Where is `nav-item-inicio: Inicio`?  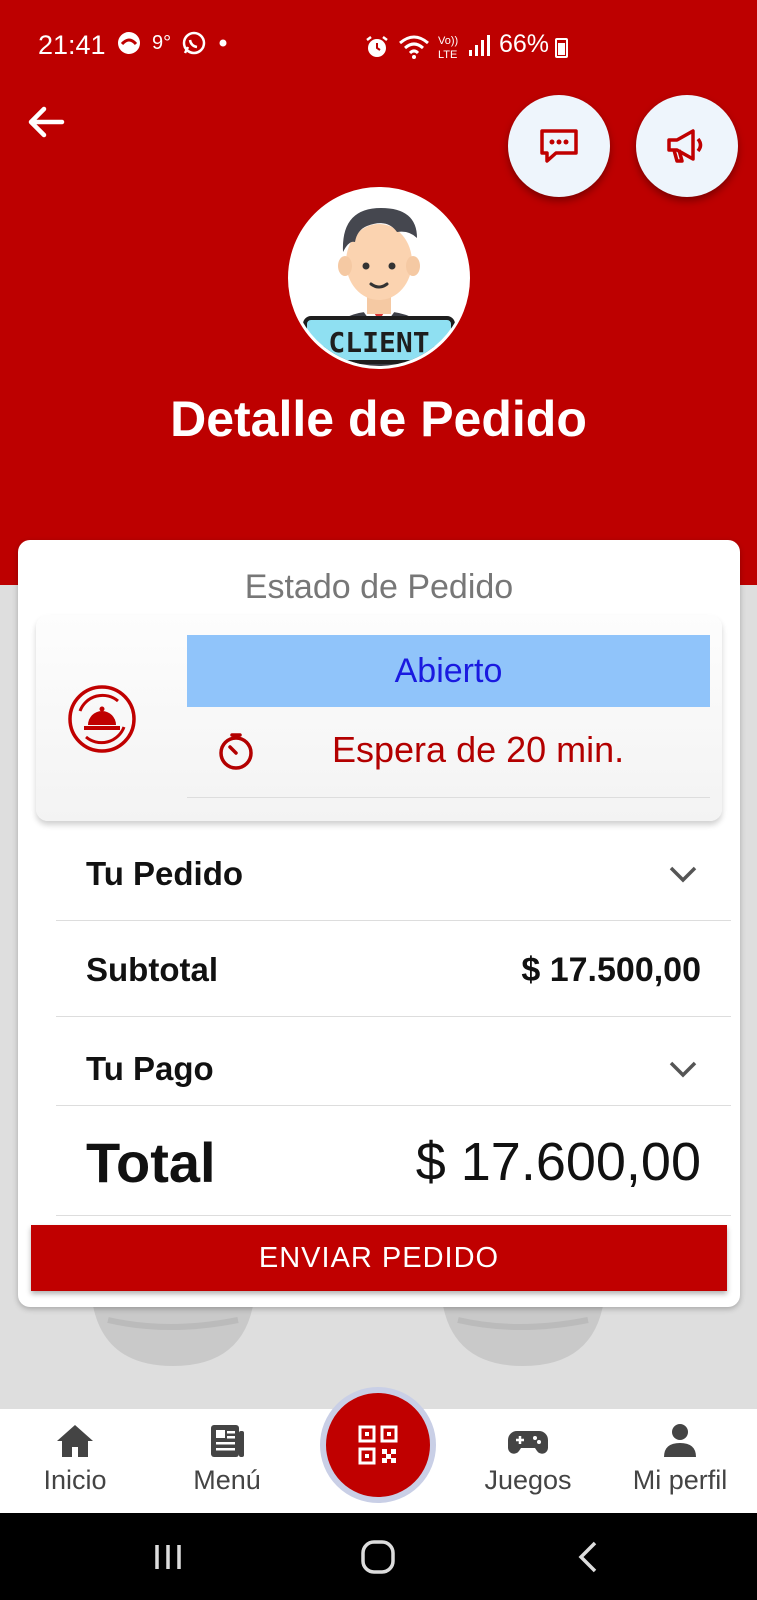
nav-item-inicio: Inicio is located at coordinates (75, 1459).